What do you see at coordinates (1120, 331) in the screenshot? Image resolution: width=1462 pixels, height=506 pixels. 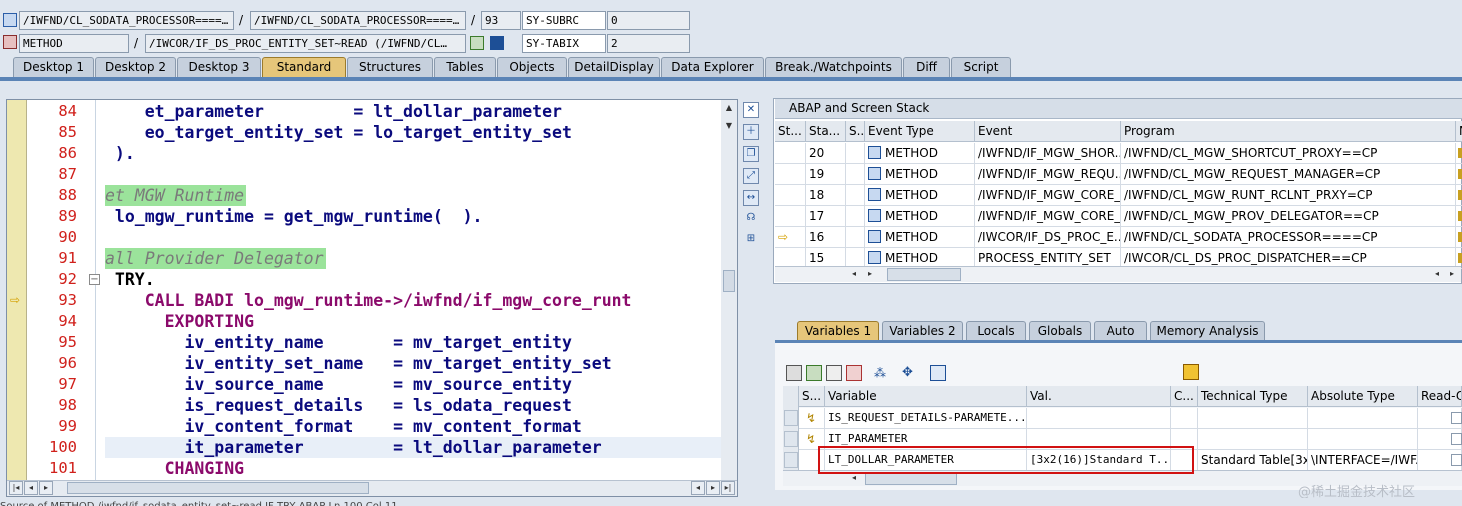 I see `var-tab-auto: Auto` at bounding box center [1120, 331].